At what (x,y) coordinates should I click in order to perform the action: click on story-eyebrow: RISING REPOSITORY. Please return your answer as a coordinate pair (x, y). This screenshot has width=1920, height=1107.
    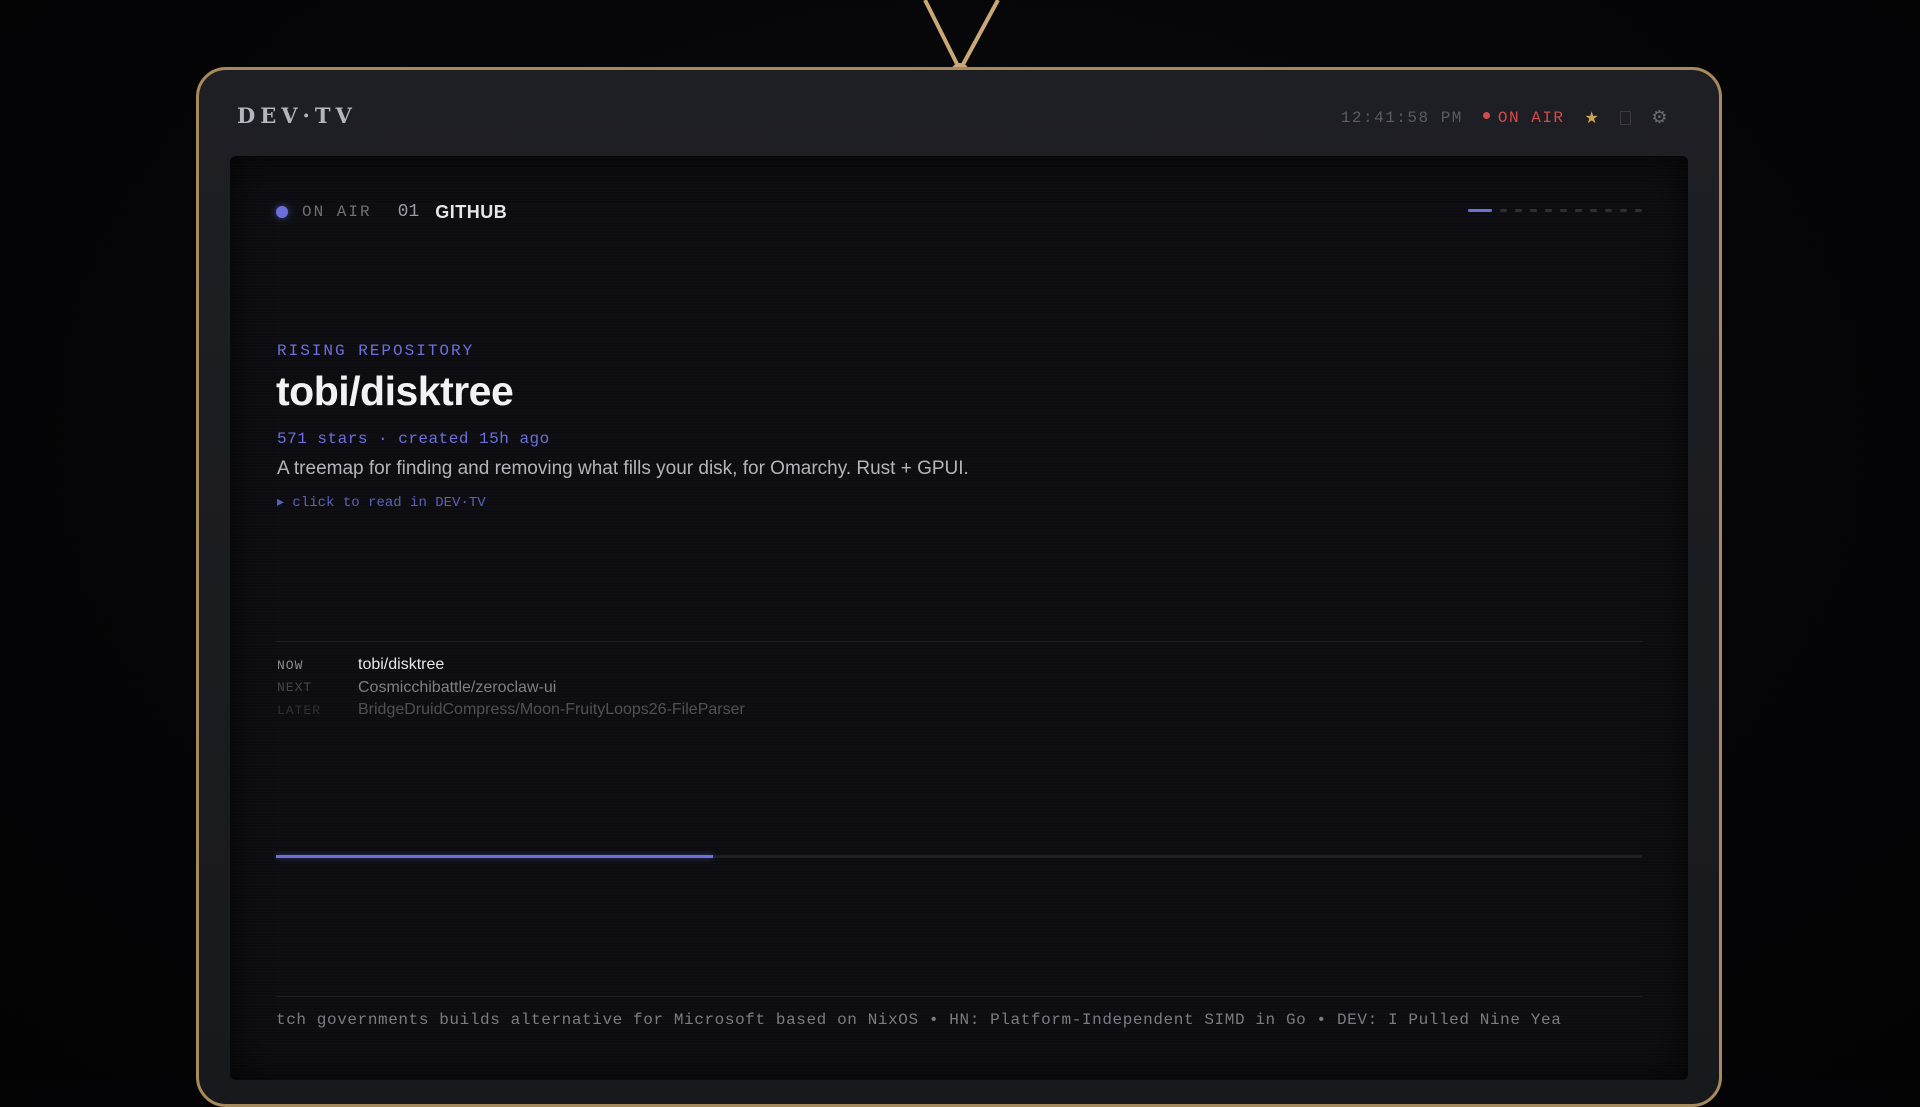
    Looking at the image, I should click on (376, 351).